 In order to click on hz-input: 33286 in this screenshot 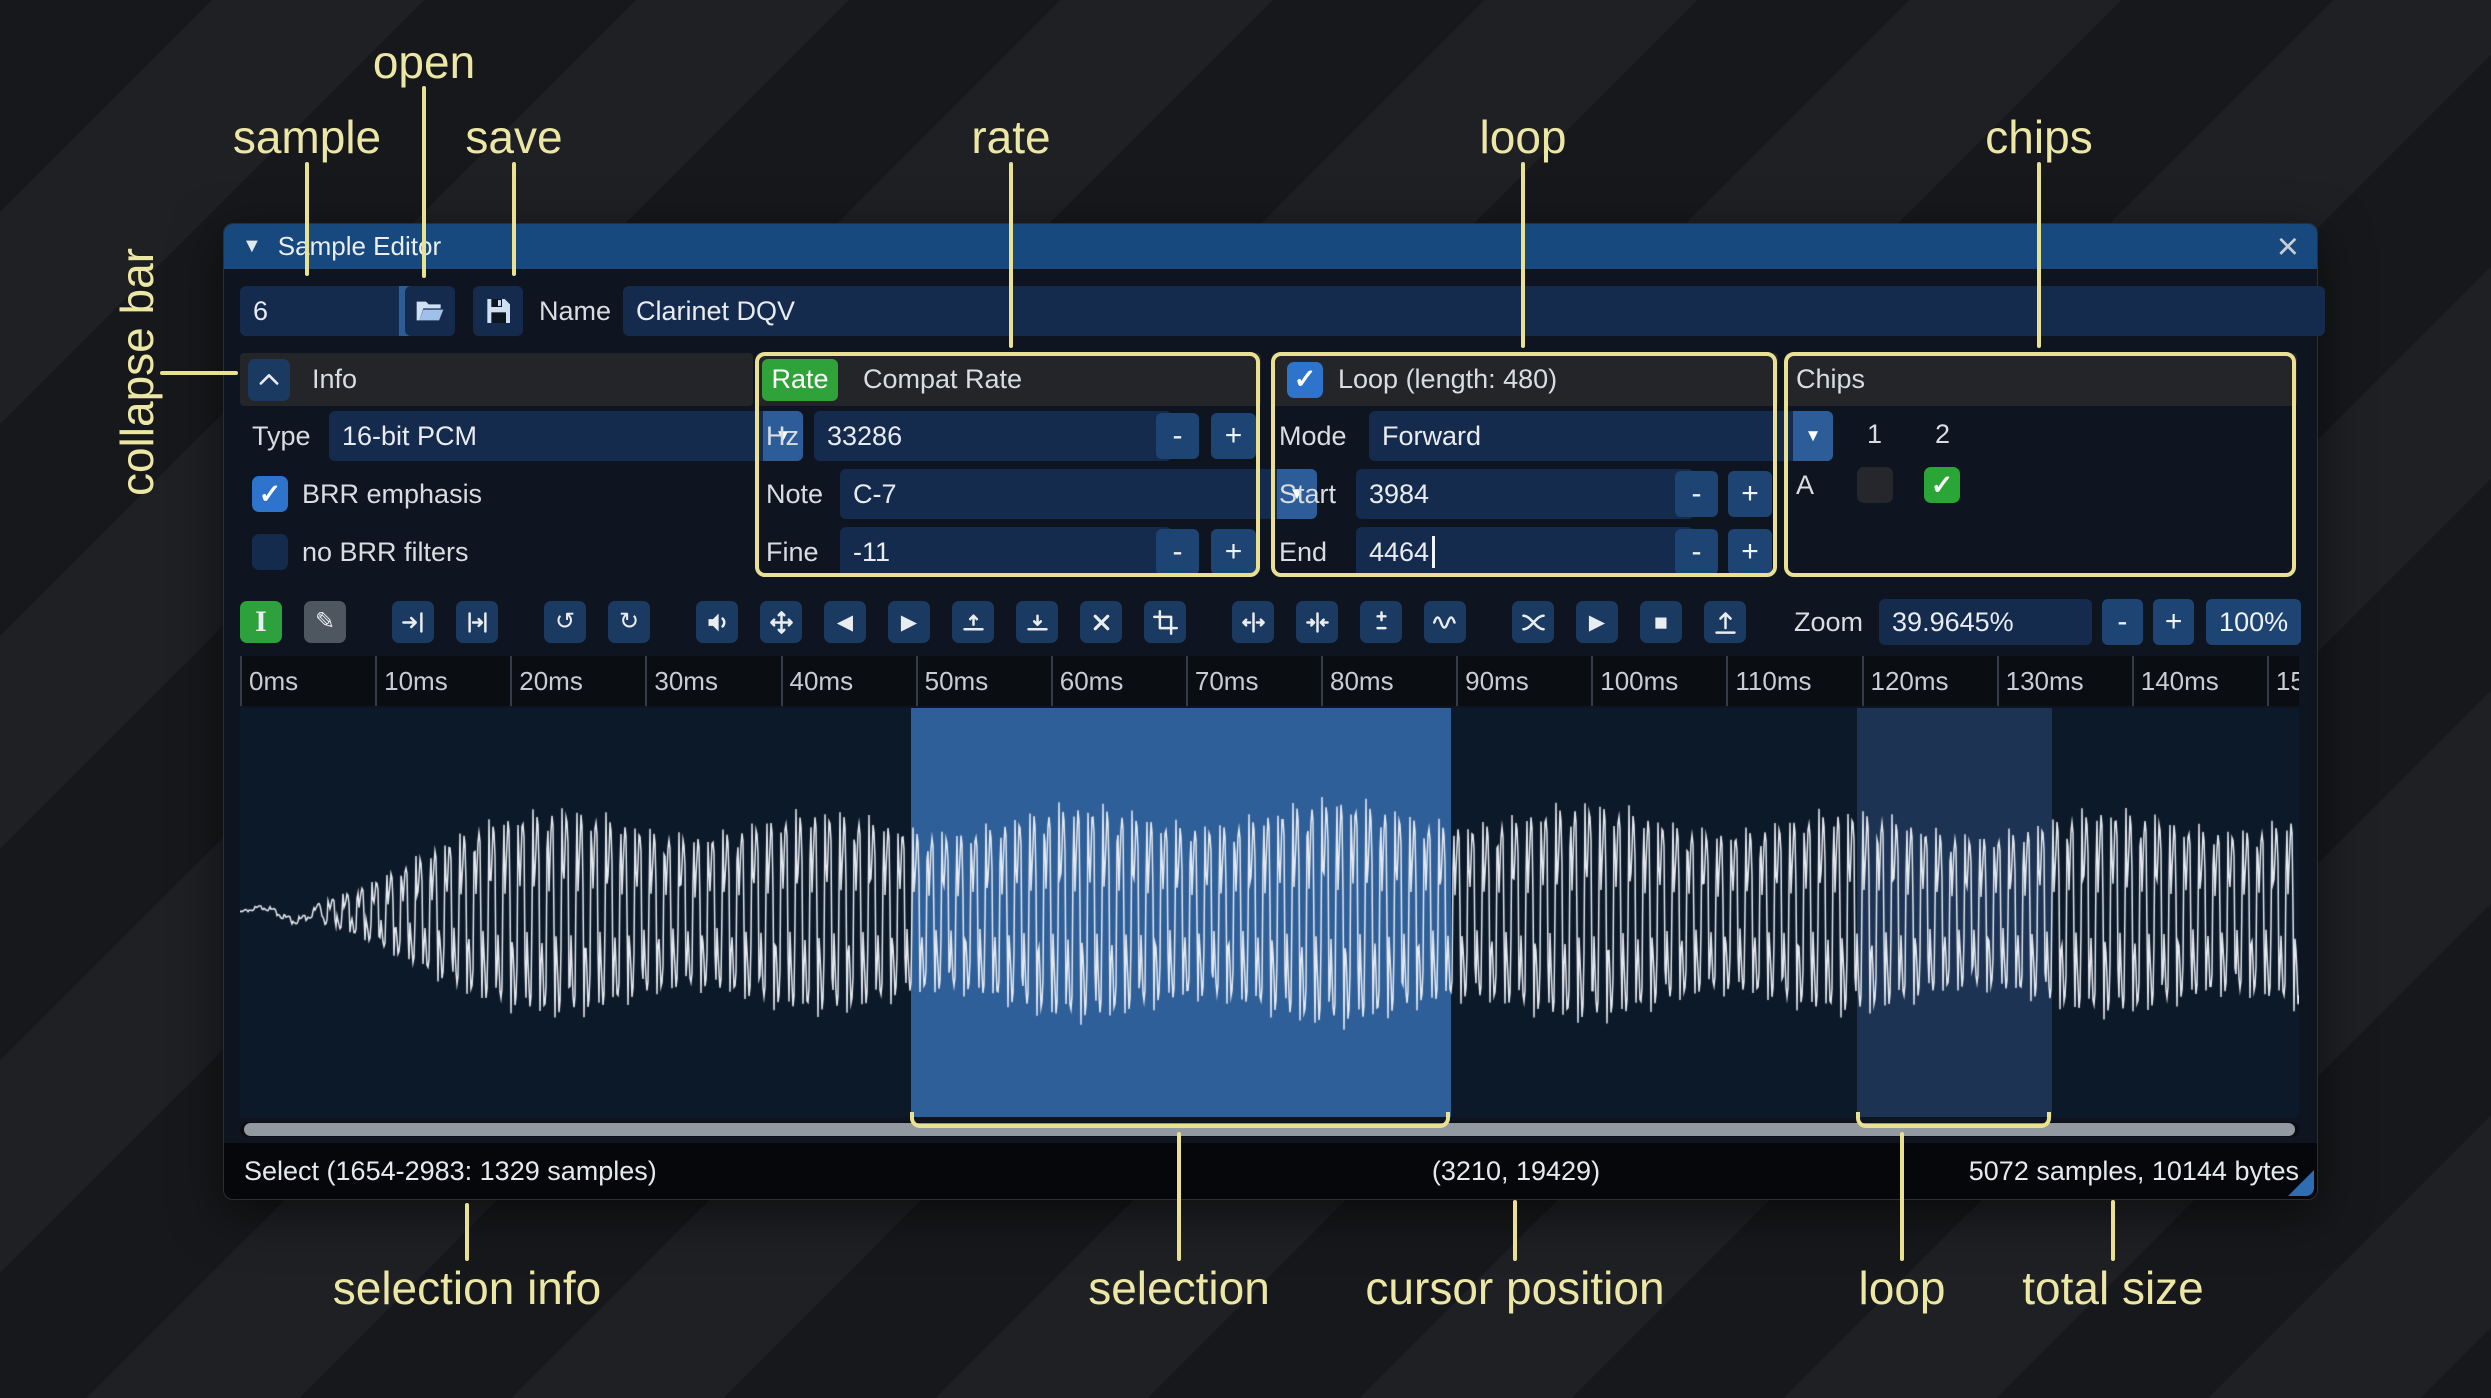, I will do `click(993, 436)`.